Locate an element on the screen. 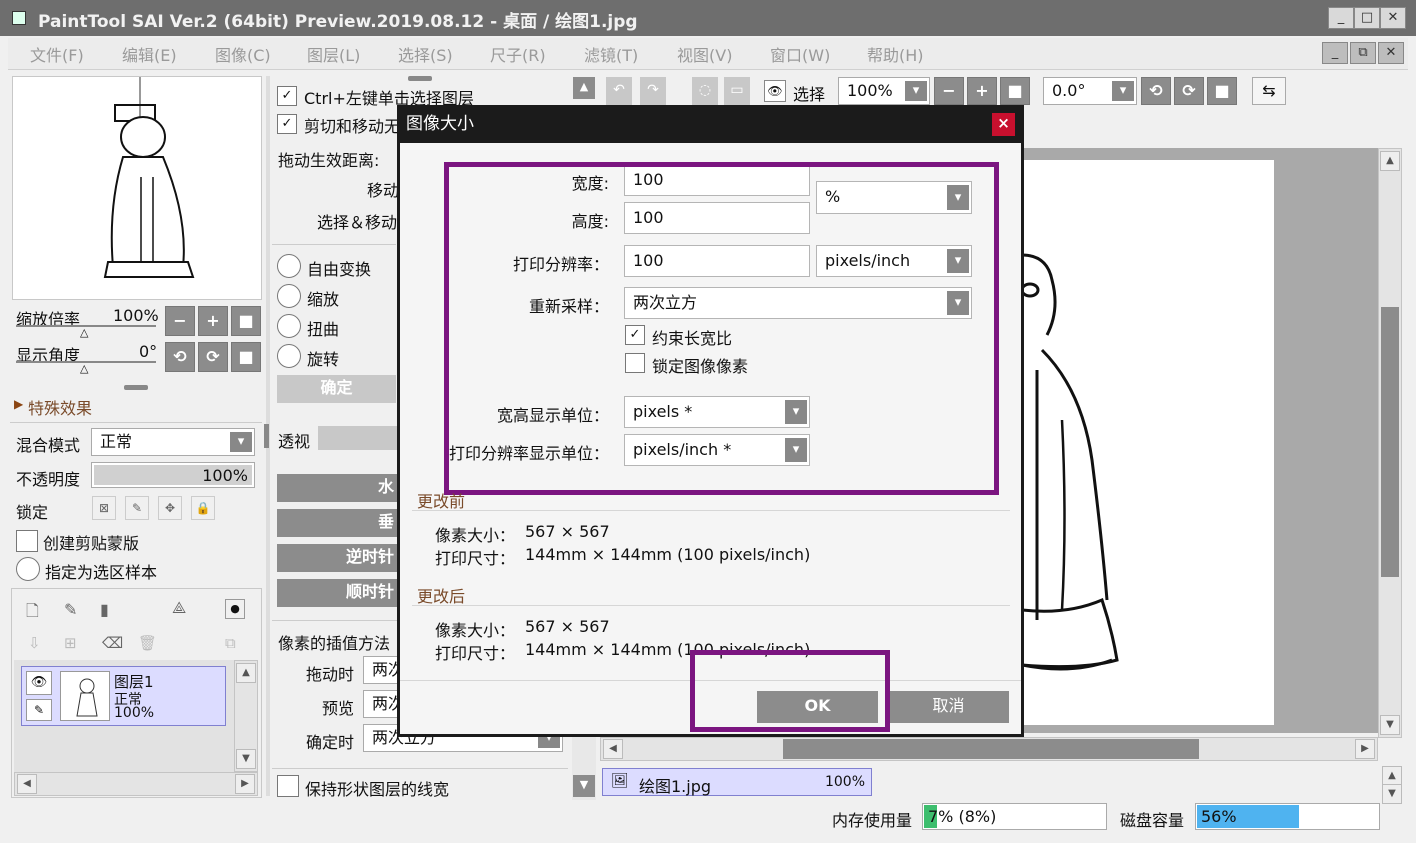 Image resolution: width=1416 pixels, height=843 pixels. minimize-button: _ is located at coordinates (1341, 18).